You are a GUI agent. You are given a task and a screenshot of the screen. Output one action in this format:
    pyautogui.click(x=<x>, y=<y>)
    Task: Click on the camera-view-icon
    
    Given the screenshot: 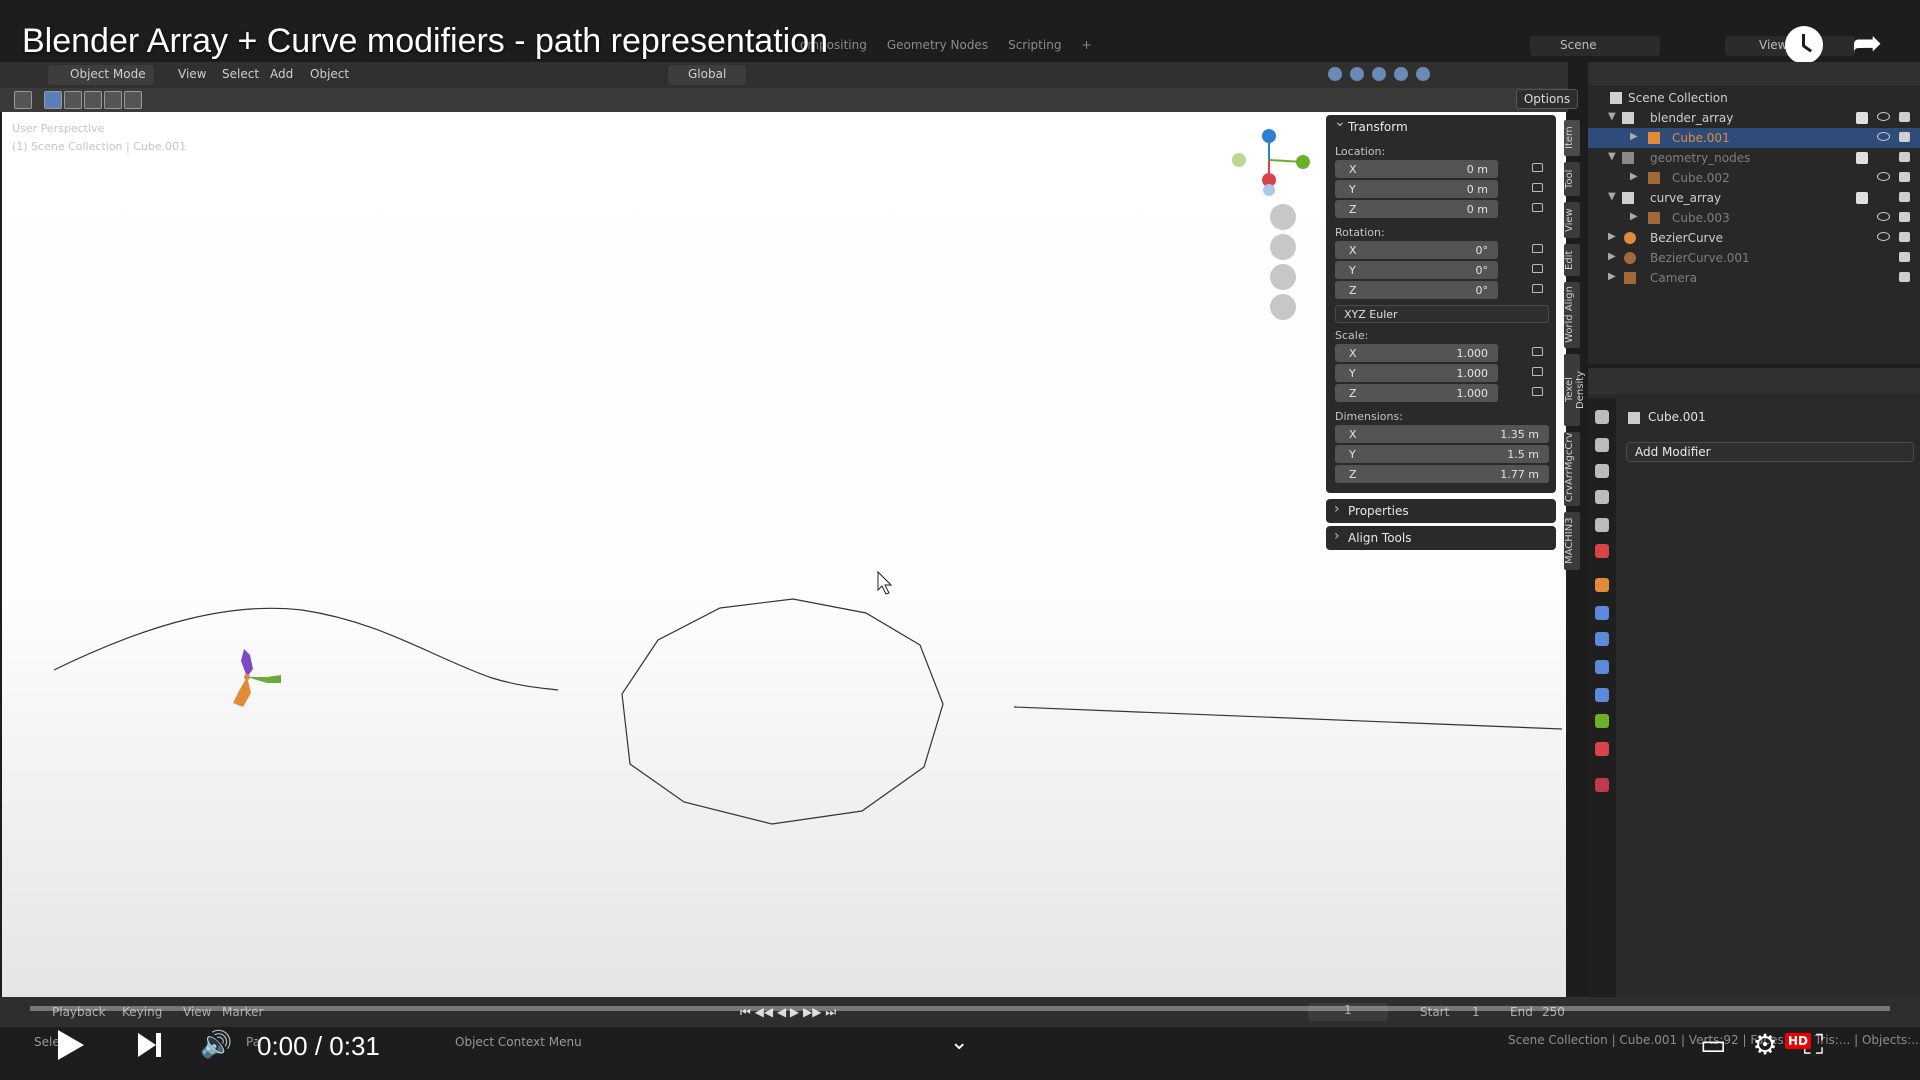 What is the action you would take?
    pyautogui.click(x=1283, y=277)
    